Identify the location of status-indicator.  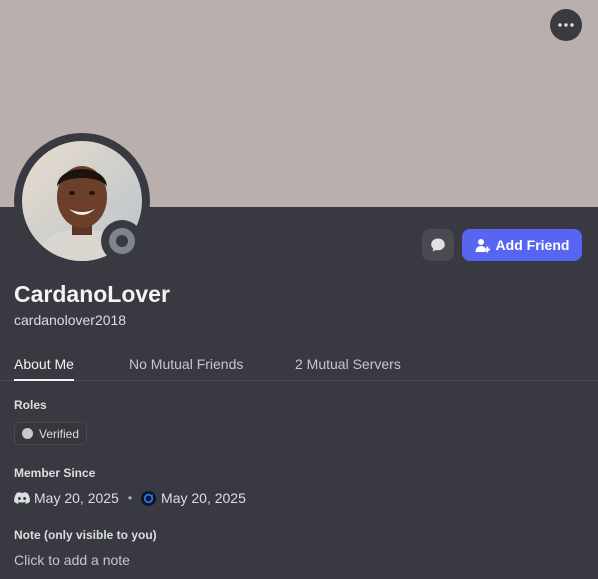
(122, 241).